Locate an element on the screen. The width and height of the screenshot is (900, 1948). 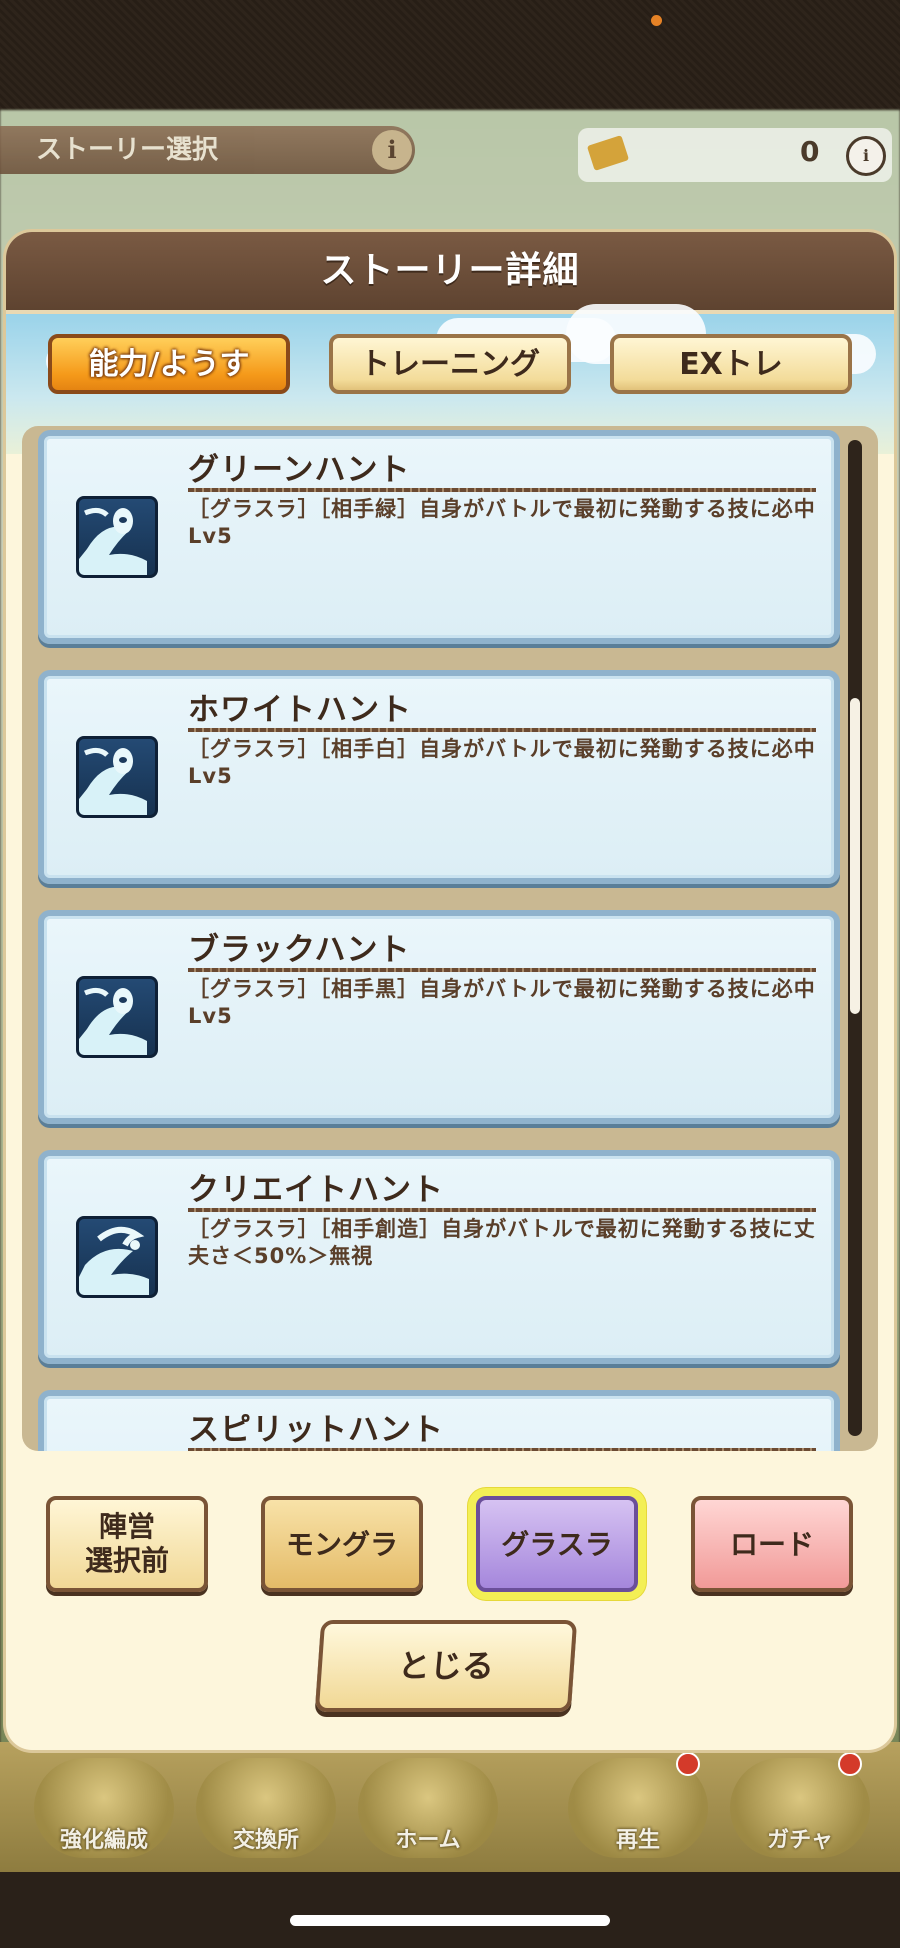
modal-title: ストーリー詳細 is located at coordinates (450, 270).